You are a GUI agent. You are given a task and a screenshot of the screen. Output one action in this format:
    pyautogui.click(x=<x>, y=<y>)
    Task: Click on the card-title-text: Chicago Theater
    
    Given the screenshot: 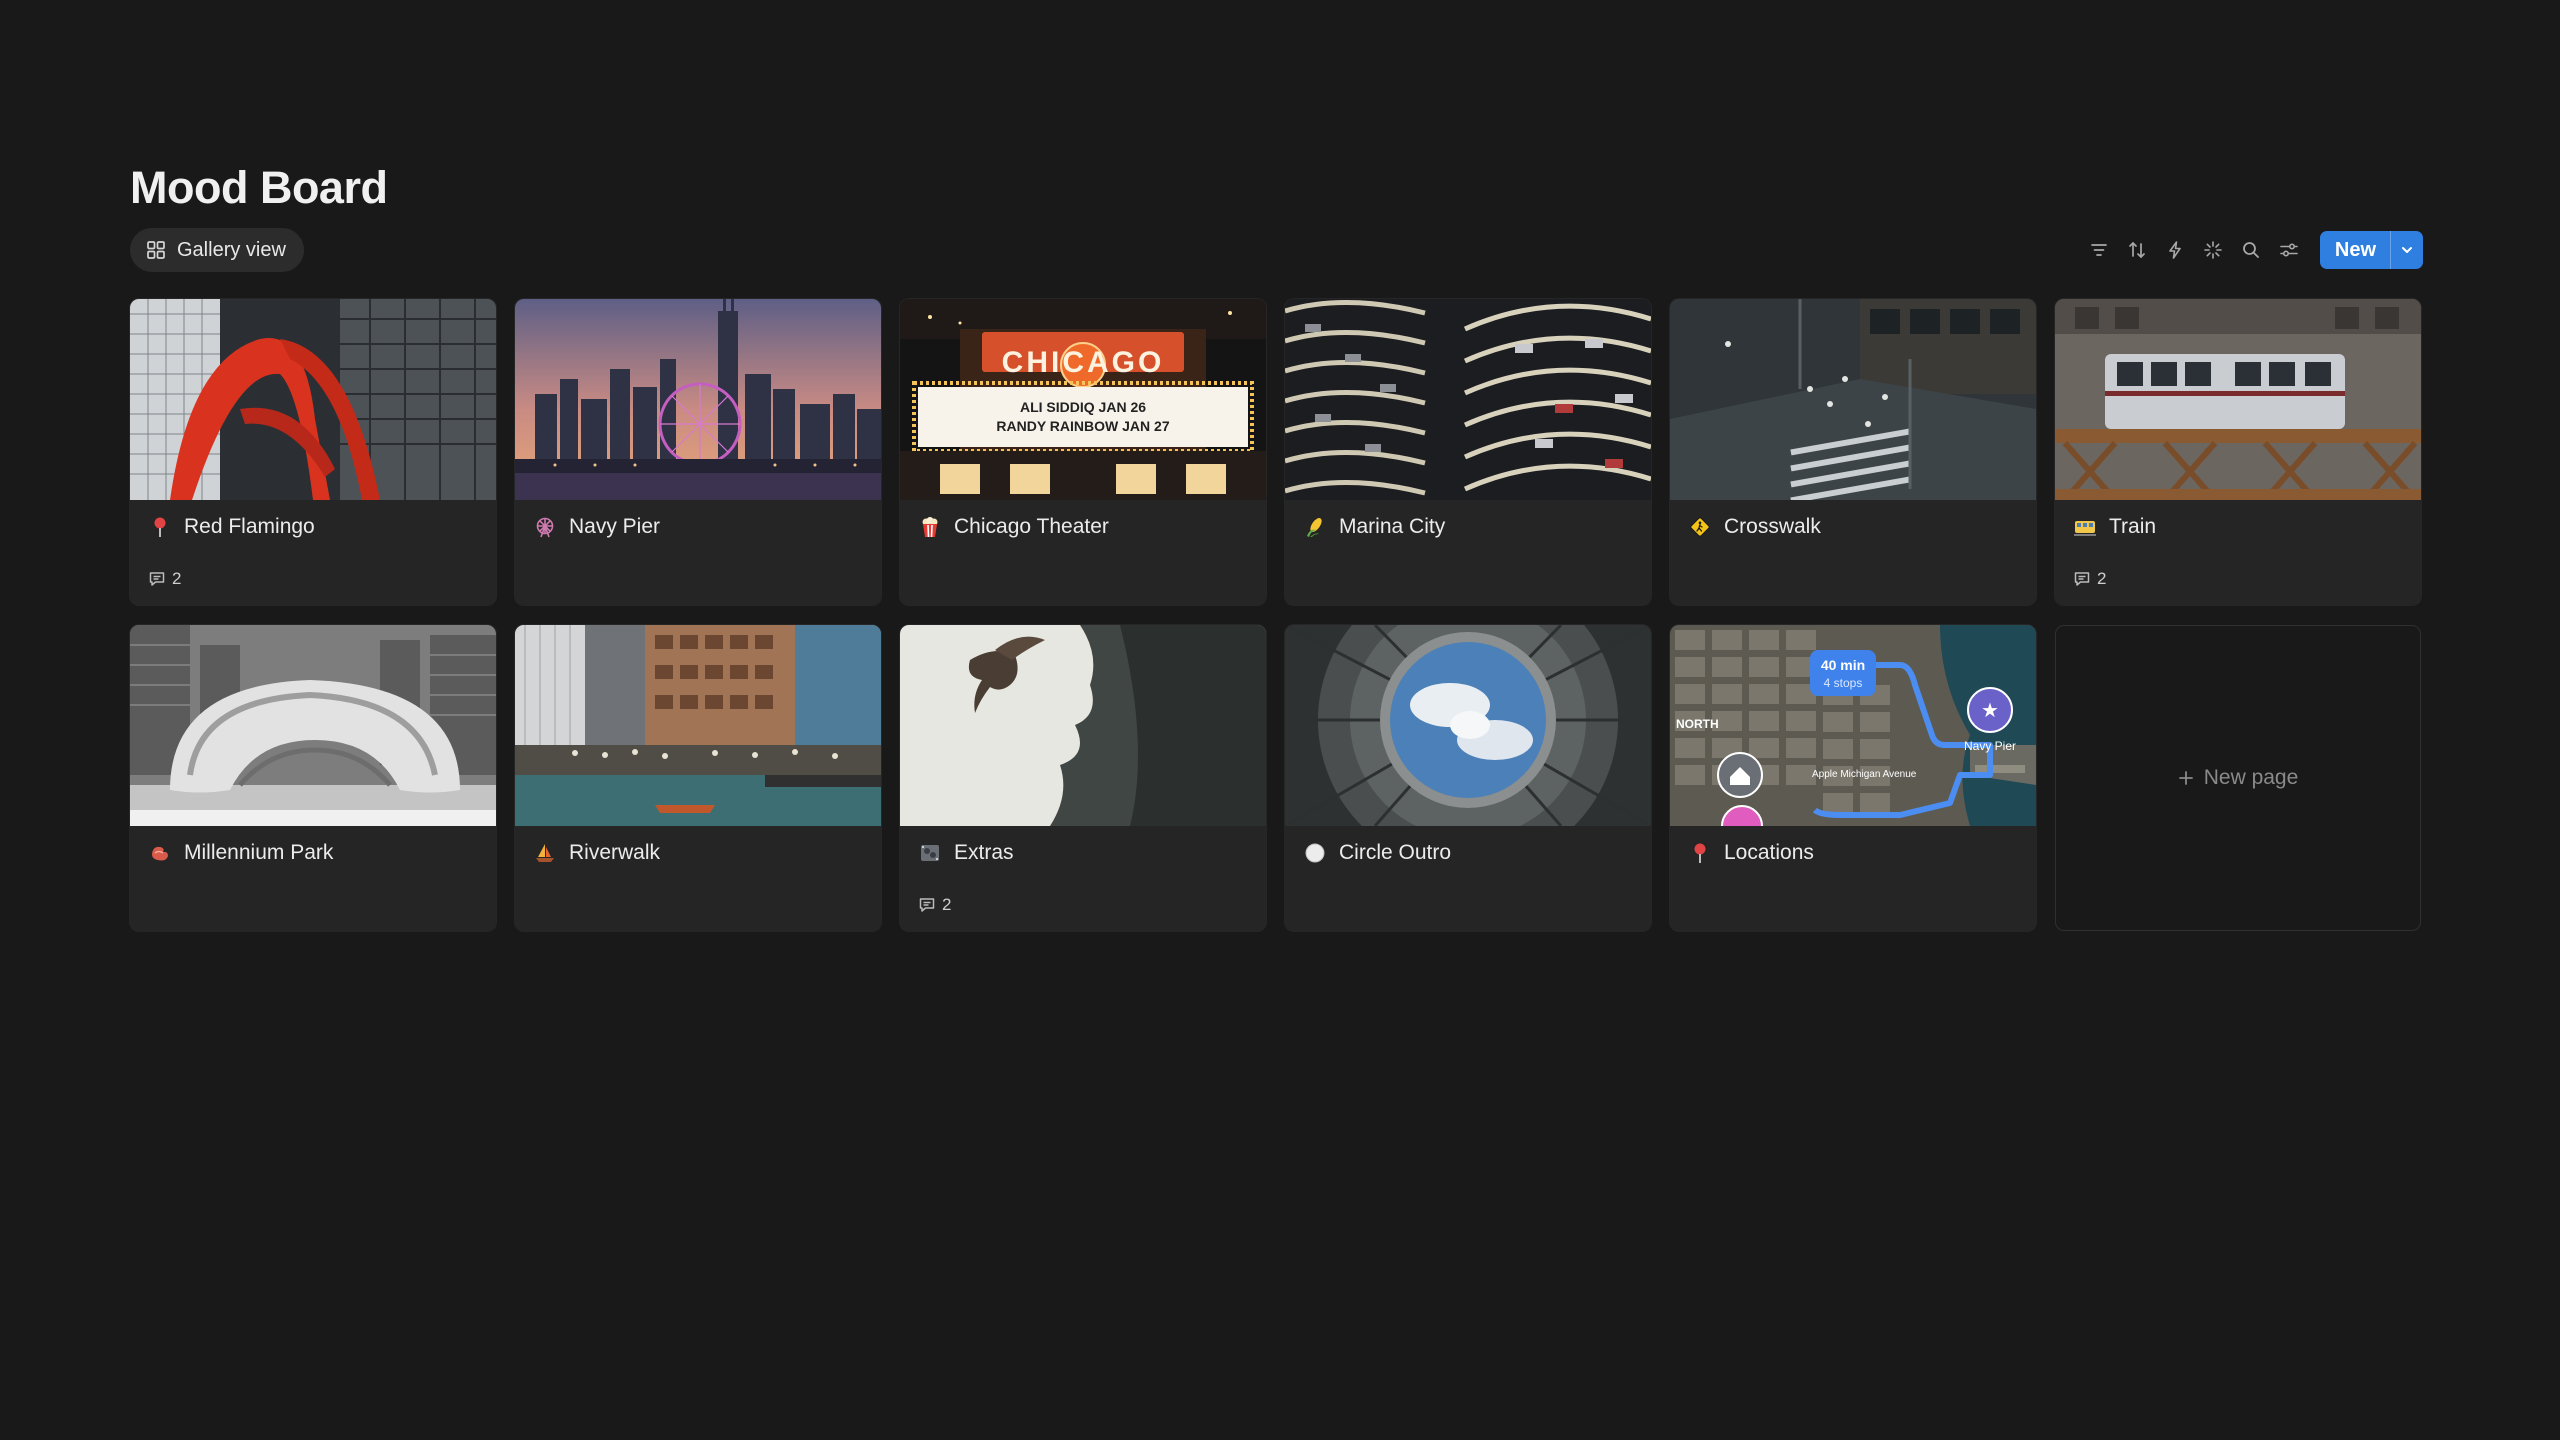 What is the action you would take?
    pyautogui.click(x=1031, y=526)
    